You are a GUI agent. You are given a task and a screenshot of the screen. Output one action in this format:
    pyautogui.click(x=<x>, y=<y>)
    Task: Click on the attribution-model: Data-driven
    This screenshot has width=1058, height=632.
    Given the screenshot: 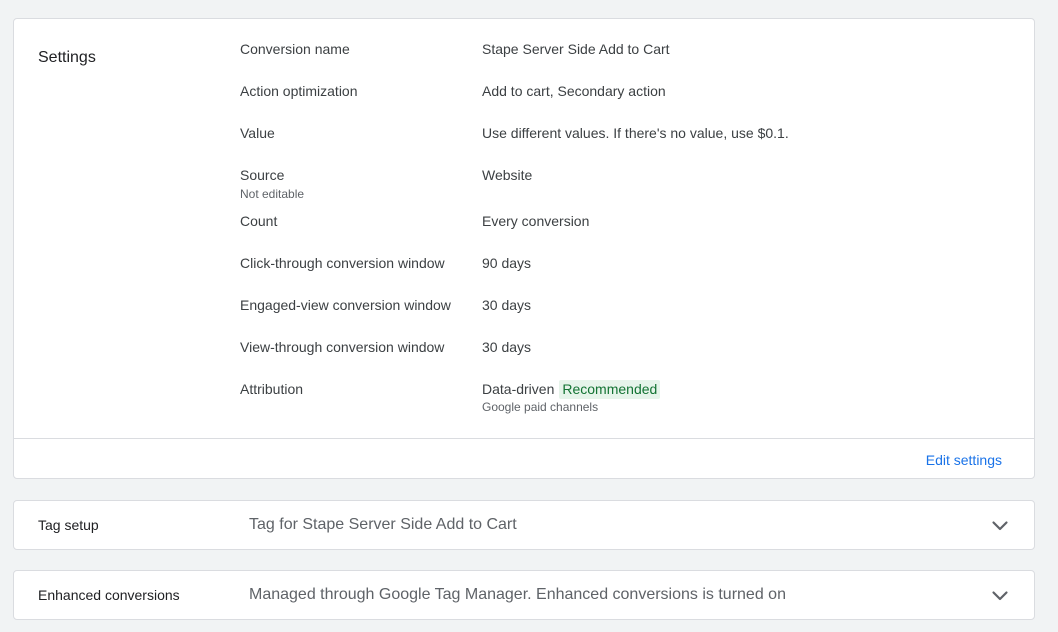 What is the action you would take?
    pyautogui.click(x=518, y=389)
    